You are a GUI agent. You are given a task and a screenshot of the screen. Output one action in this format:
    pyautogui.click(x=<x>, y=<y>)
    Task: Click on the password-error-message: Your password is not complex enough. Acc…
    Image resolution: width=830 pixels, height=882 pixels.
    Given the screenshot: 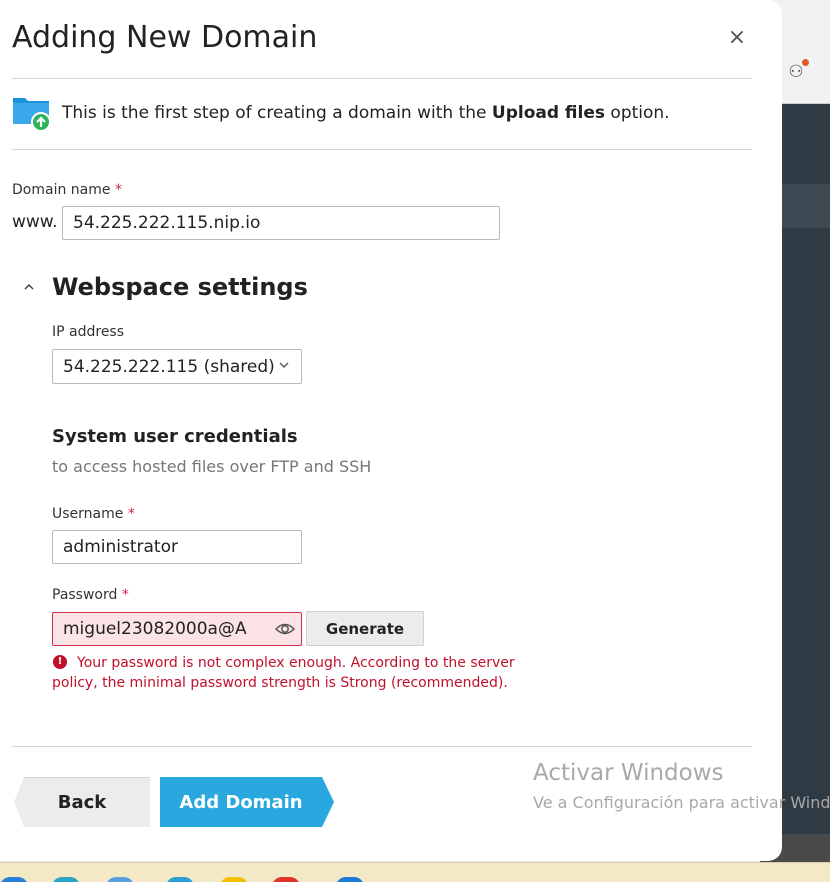 What is the action you would take?
    pyautogui.click(x=283, y=673)
    